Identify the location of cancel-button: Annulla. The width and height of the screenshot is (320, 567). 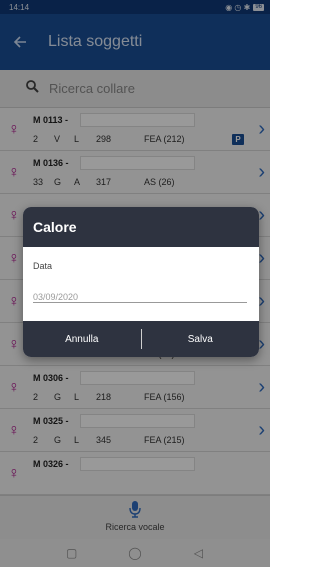
(82, 339).